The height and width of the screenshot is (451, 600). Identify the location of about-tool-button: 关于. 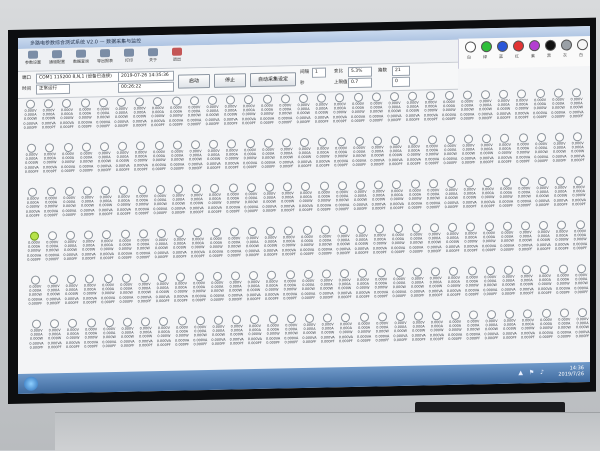
(153, 57).